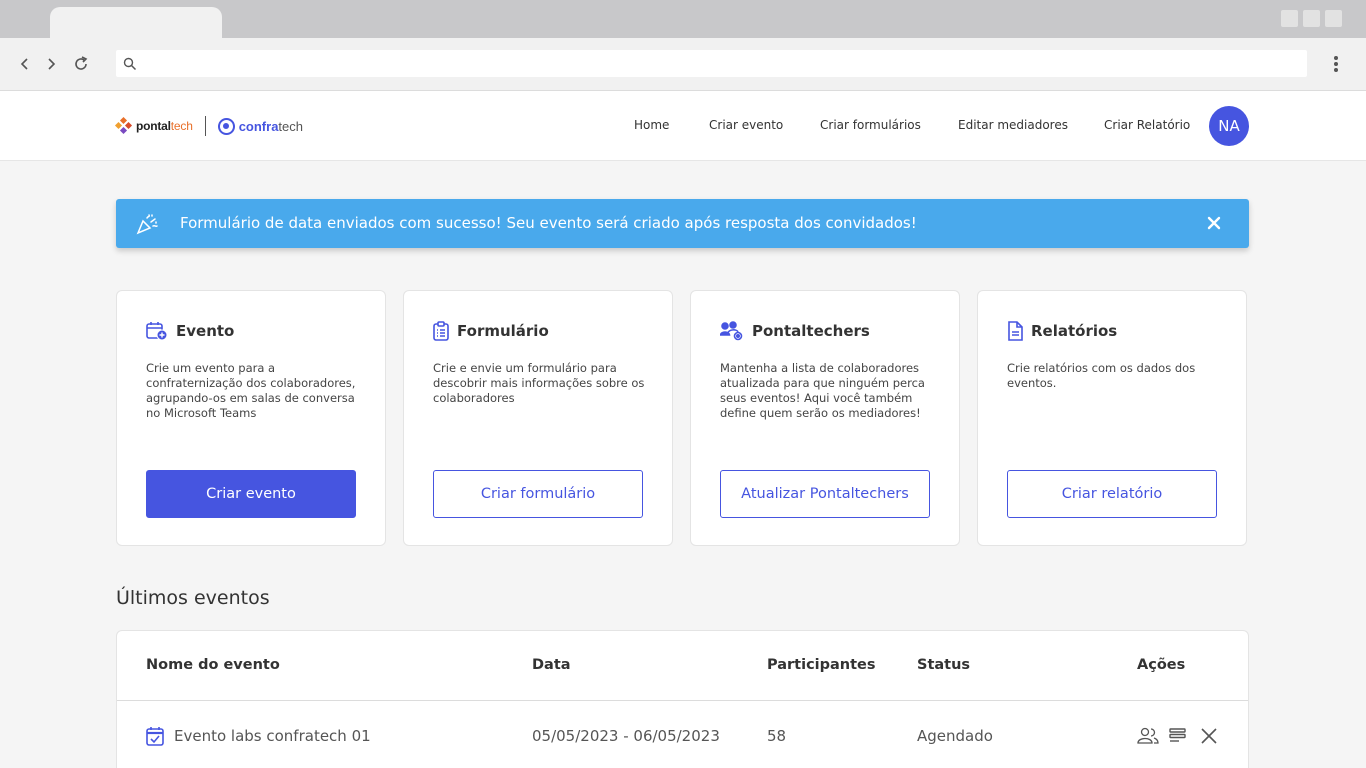 Image resolution: width=1366 pixels, height=768 pixels. What do you see at coordinates (1147, 125) in the screenshot?
I see `nav-criar-relatorio: Criar Relatório` at bounding box center [1147, 125].